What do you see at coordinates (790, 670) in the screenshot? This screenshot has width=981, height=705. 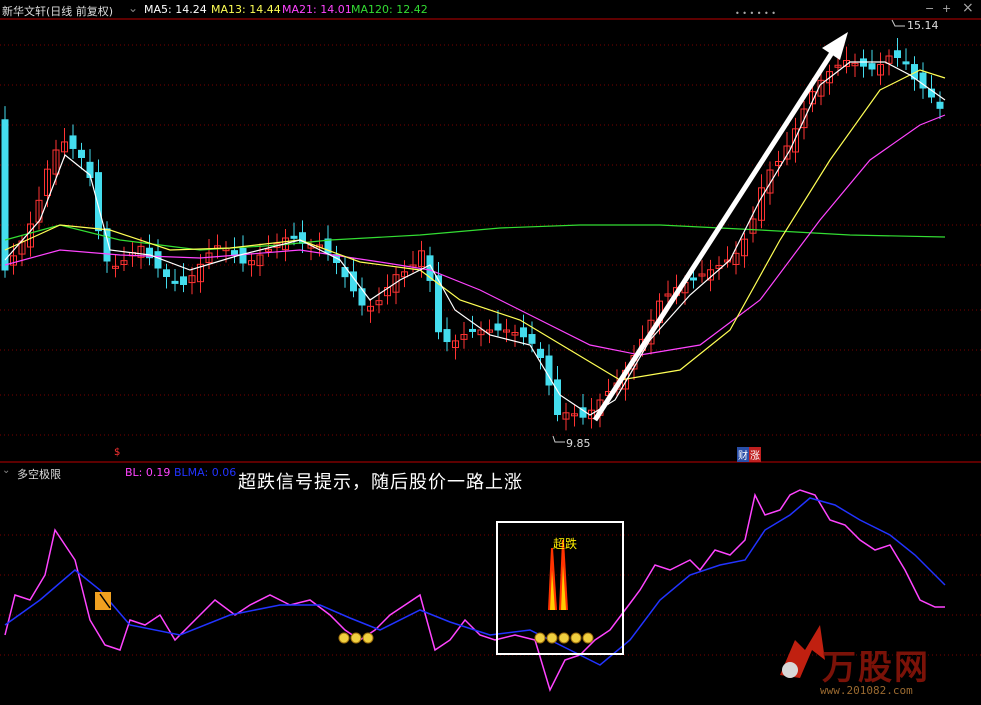 I see `watermark-coin-icon` at bounding box center [790, 670].